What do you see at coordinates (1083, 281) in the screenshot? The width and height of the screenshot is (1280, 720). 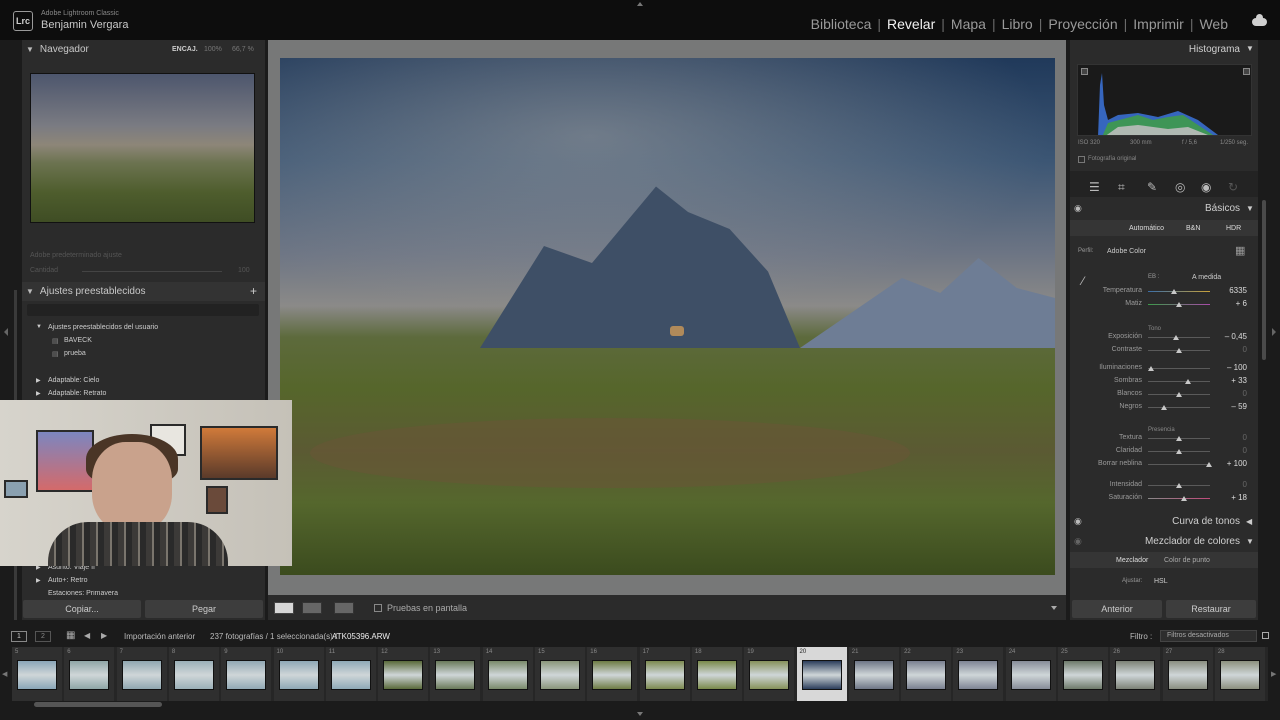 I see `eyedropper-icon: ⁄` at bounding box center [1083, 281].